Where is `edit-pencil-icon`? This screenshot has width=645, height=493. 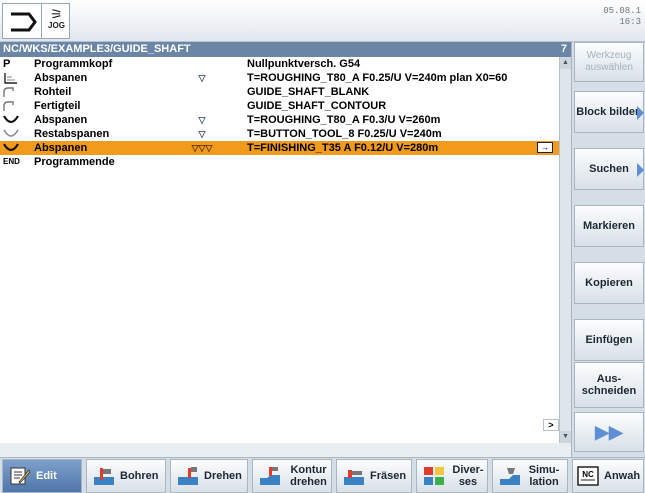 edit-pencil-icon is located at coordinates (20, 476).